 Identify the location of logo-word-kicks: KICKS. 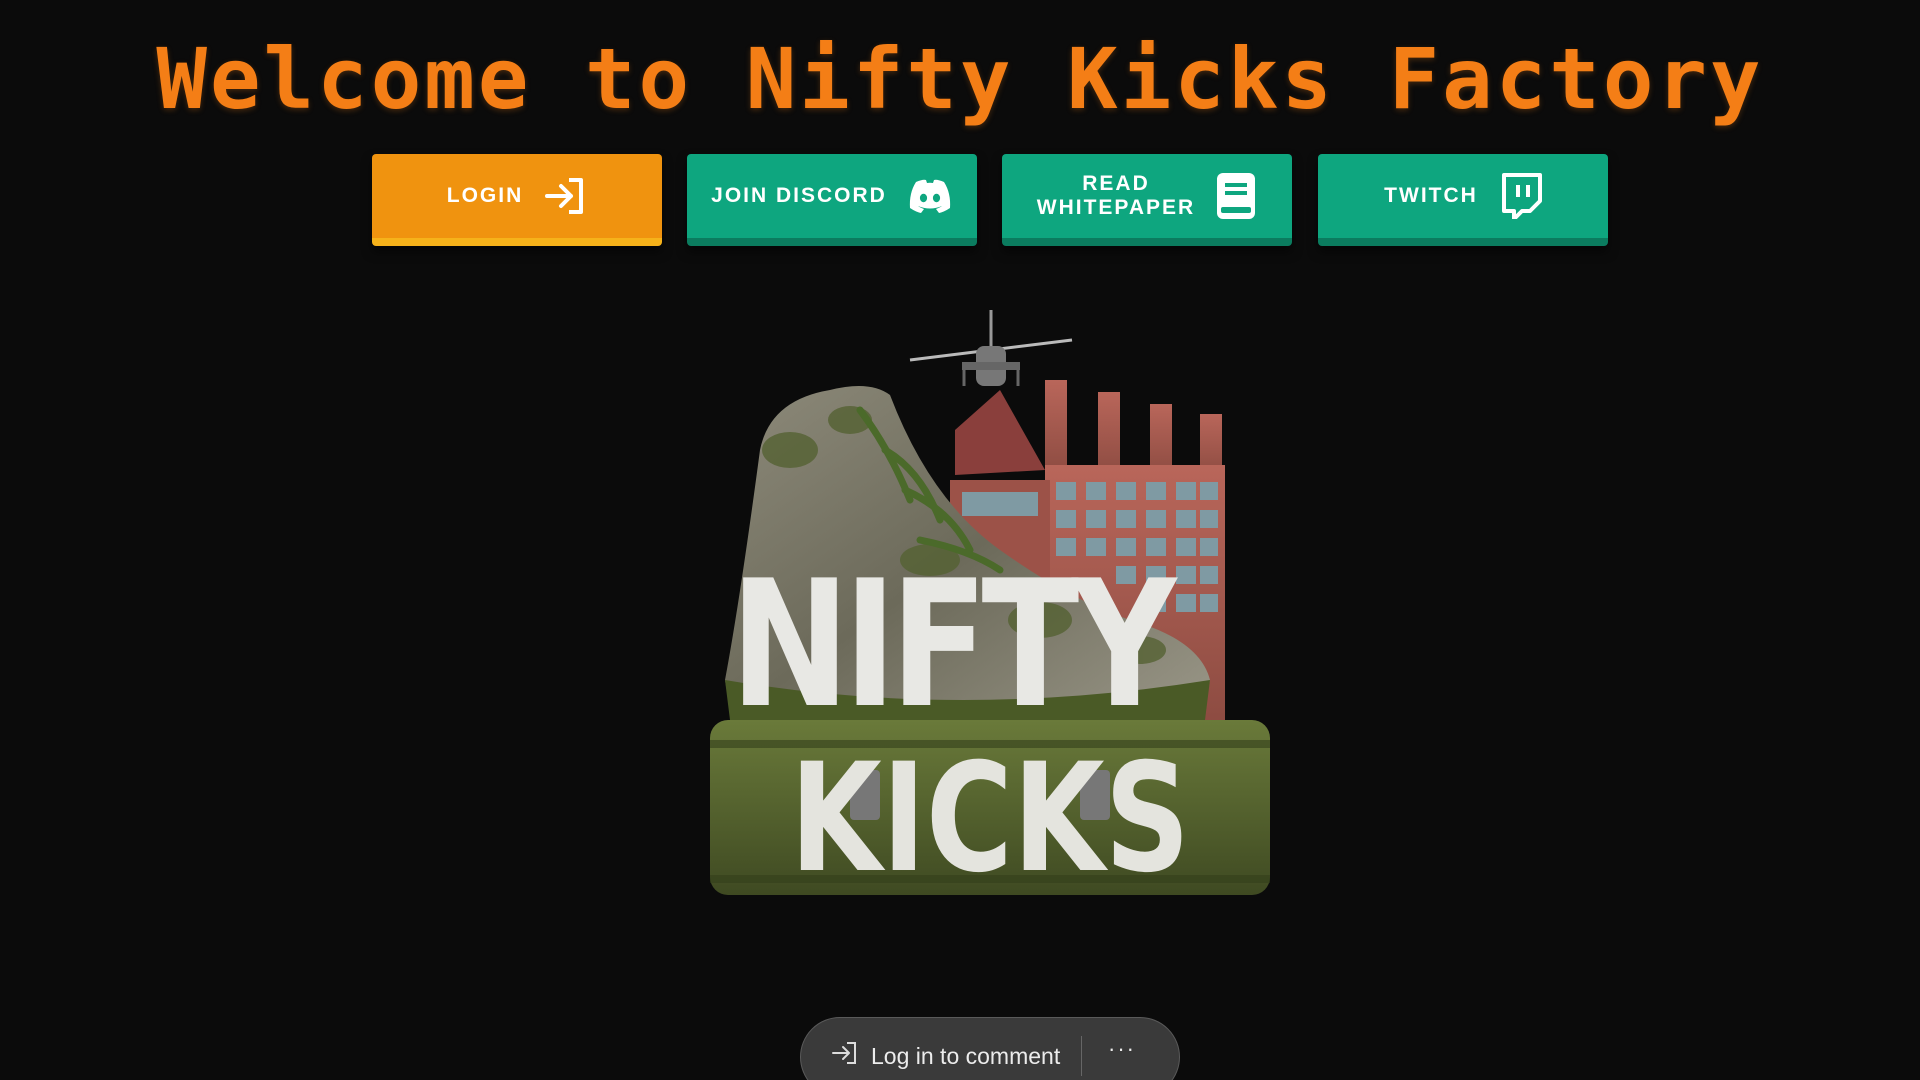
(990, 819).